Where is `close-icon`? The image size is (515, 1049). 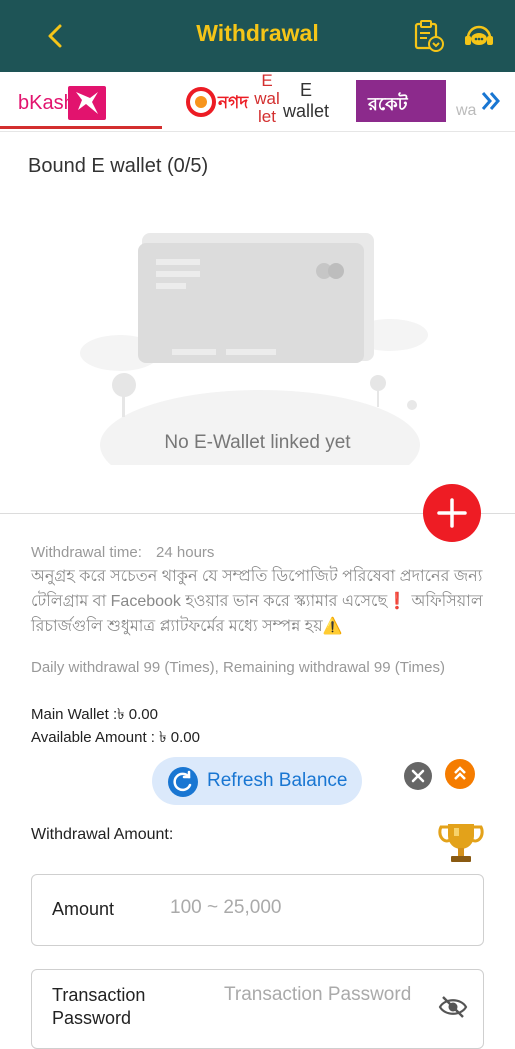 close-icon is located at coordinates (418, 776).